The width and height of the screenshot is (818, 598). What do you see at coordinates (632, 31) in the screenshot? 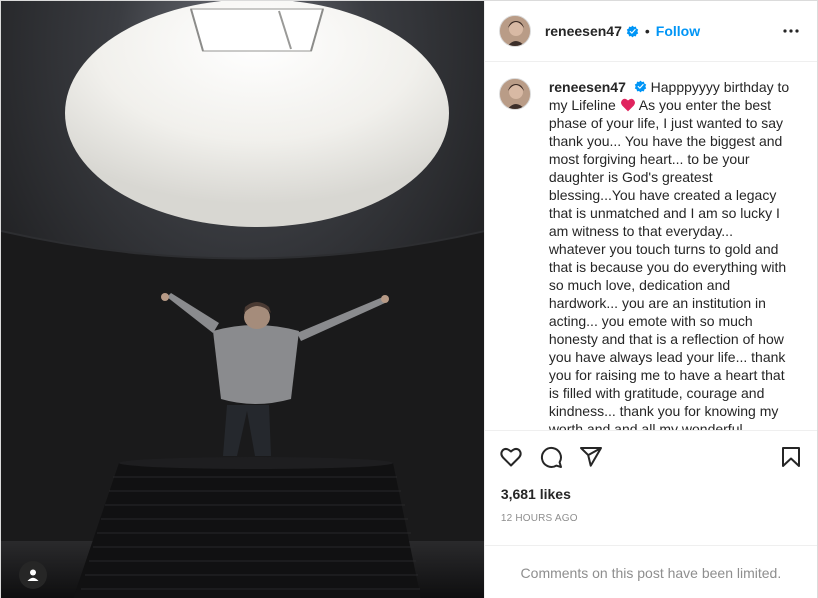
I see `verified-badge-icon` at bounding box center [632, 31].